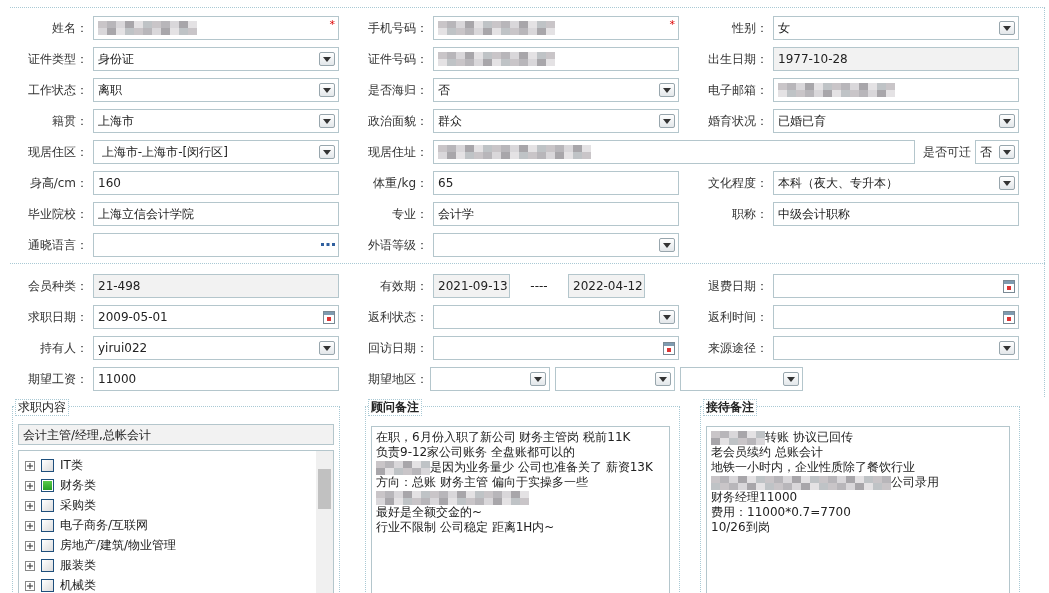 This screenshot has height=593, width=1049. What do you see at coordinates (606, 286) in the screenshot?
I see `readonly-field: 2022-04-12` at bounding box center [606, 286].